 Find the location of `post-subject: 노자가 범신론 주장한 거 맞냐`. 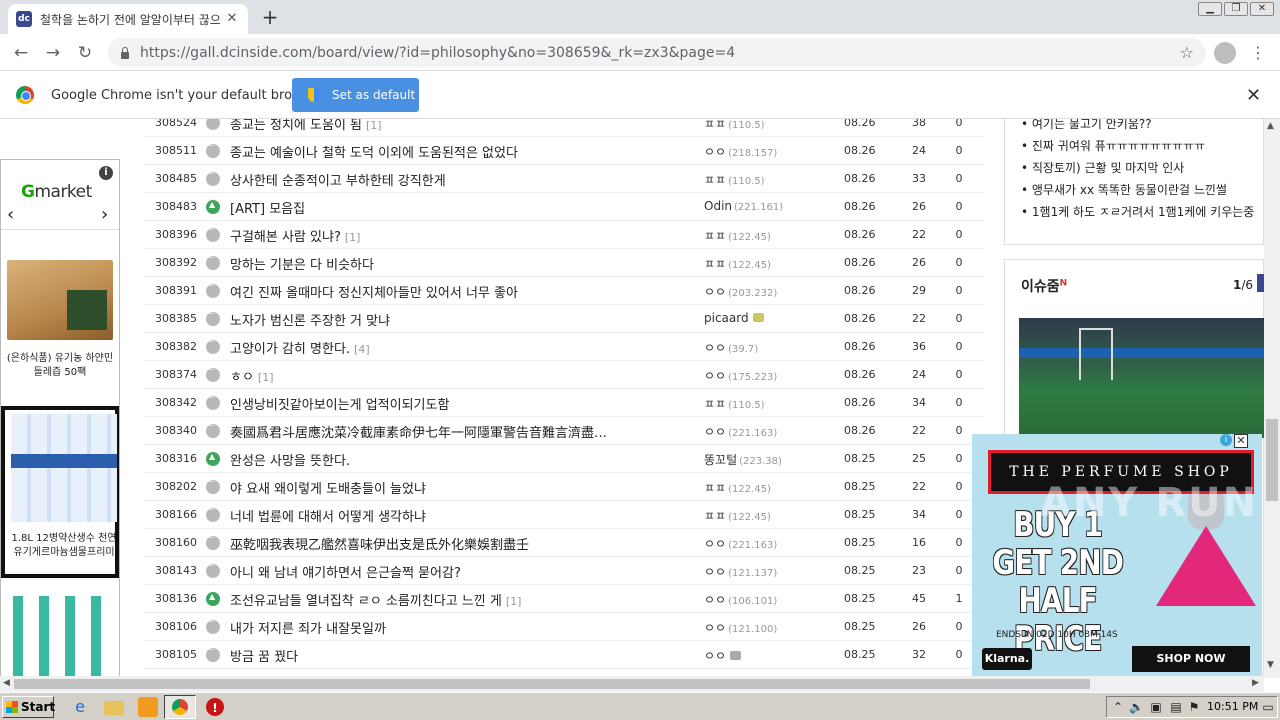

post-subject: 노자가 범신론 주장한 거 맞냐 is located at coordinates (422, 319).